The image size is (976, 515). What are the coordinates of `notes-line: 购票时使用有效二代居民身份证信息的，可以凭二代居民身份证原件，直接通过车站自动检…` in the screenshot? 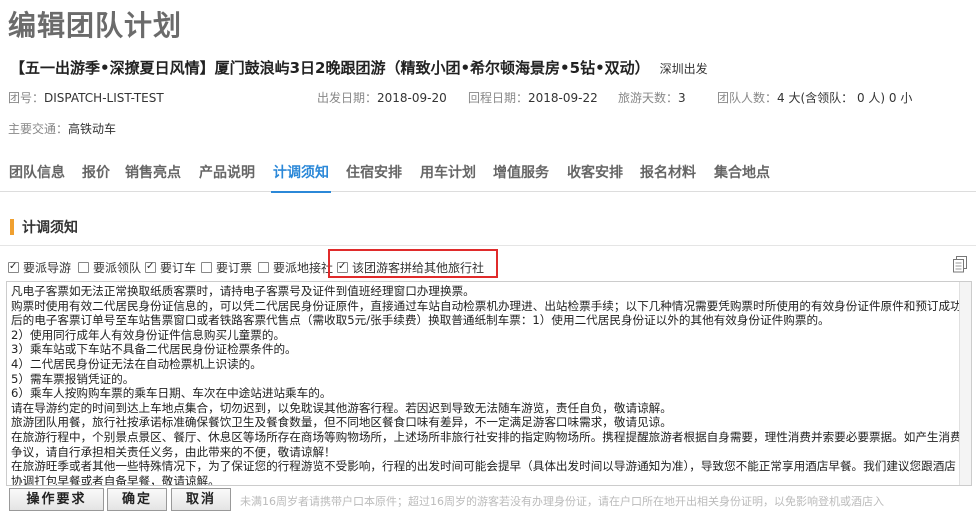 It's located at (486, 313).